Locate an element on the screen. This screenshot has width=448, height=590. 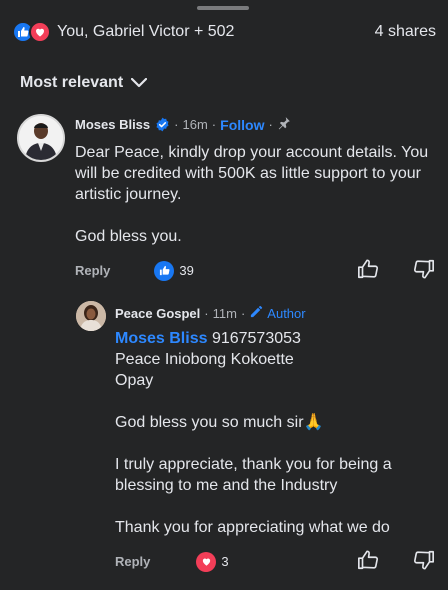
reply-line: Opay is located at coordinates (134, 380).